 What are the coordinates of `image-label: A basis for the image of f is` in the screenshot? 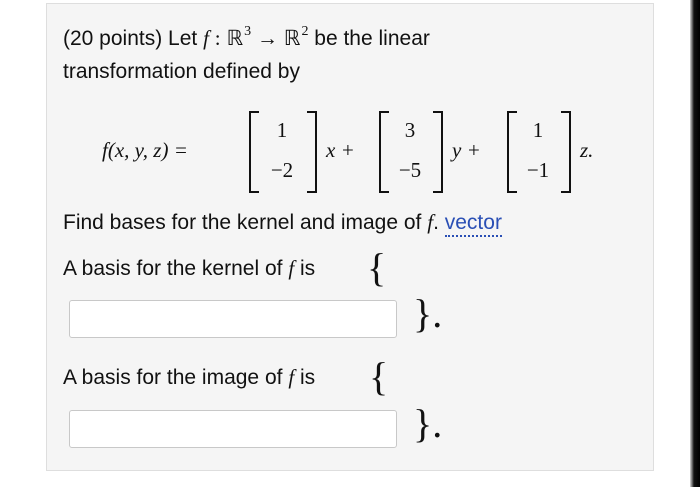 It's located at (189, 377).